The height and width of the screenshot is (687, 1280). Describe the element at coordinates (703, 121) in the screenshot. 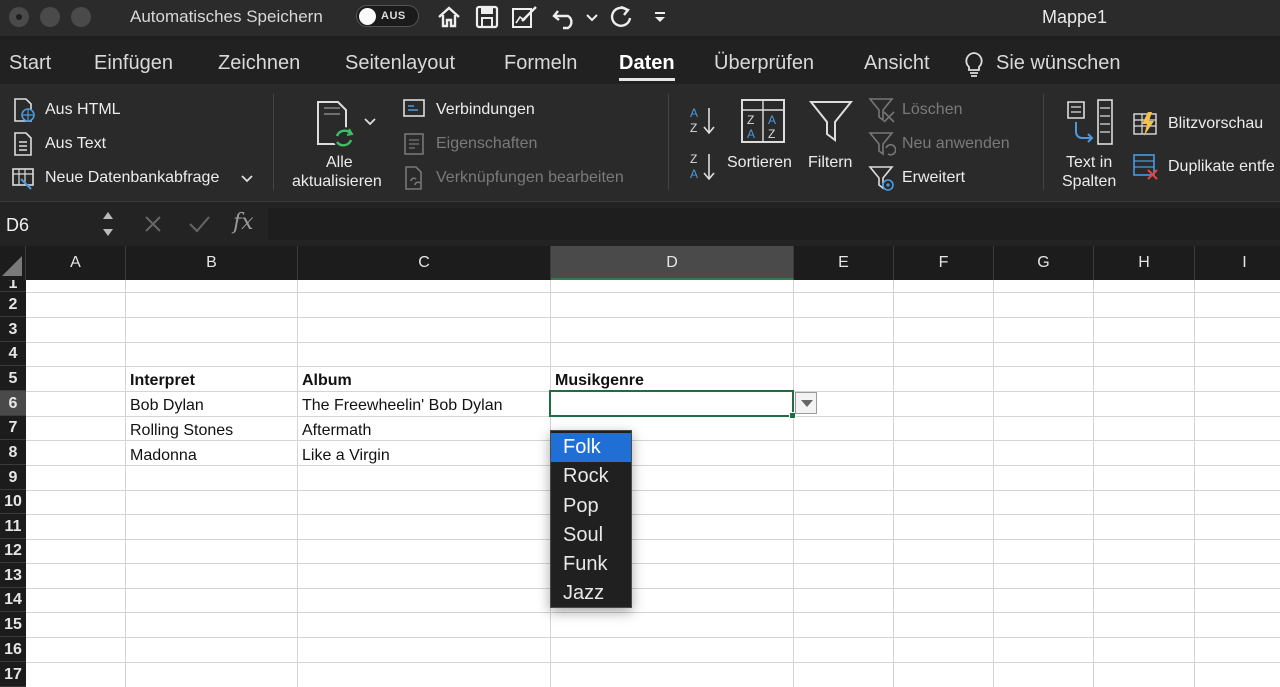

I see `sort-ascending-icon: AZ` at that location.